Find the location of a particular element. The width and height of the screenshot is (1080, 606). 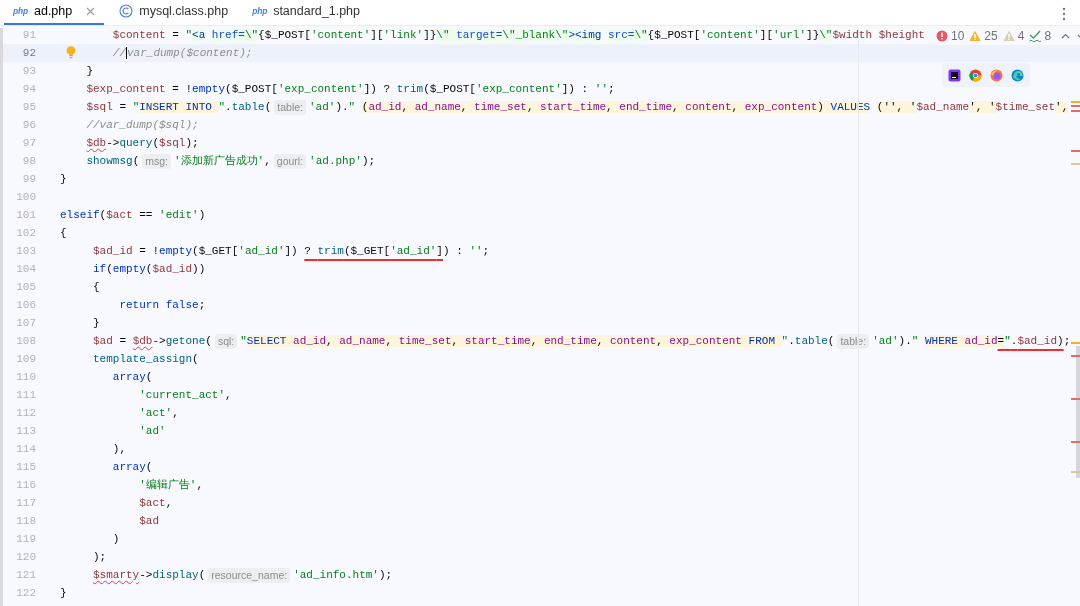

scrollbar-thumb is located at coordinates (1078, 412).